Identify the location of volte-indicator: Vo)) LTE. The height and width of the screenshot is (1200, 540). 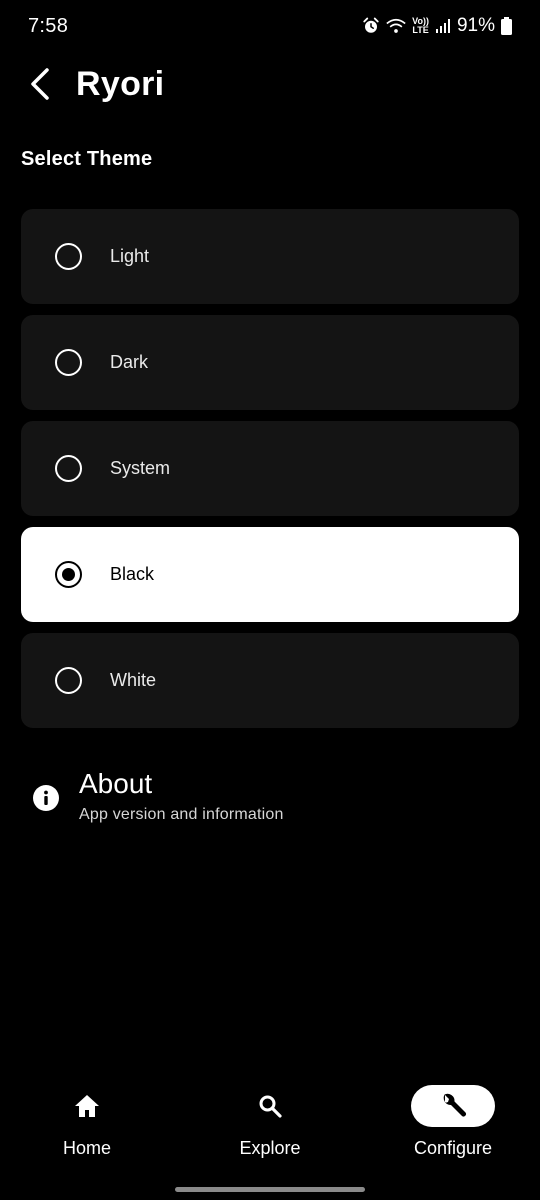
(420, 26).